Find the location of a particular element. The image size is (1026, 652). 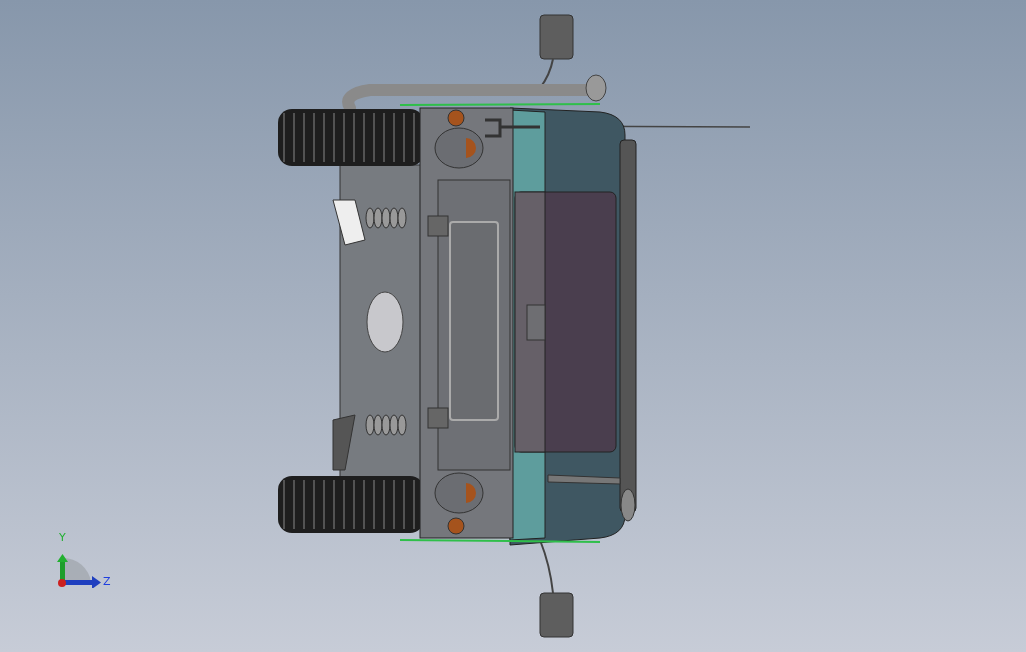

z-axis-label: Z is located at coordinates (107, 582).